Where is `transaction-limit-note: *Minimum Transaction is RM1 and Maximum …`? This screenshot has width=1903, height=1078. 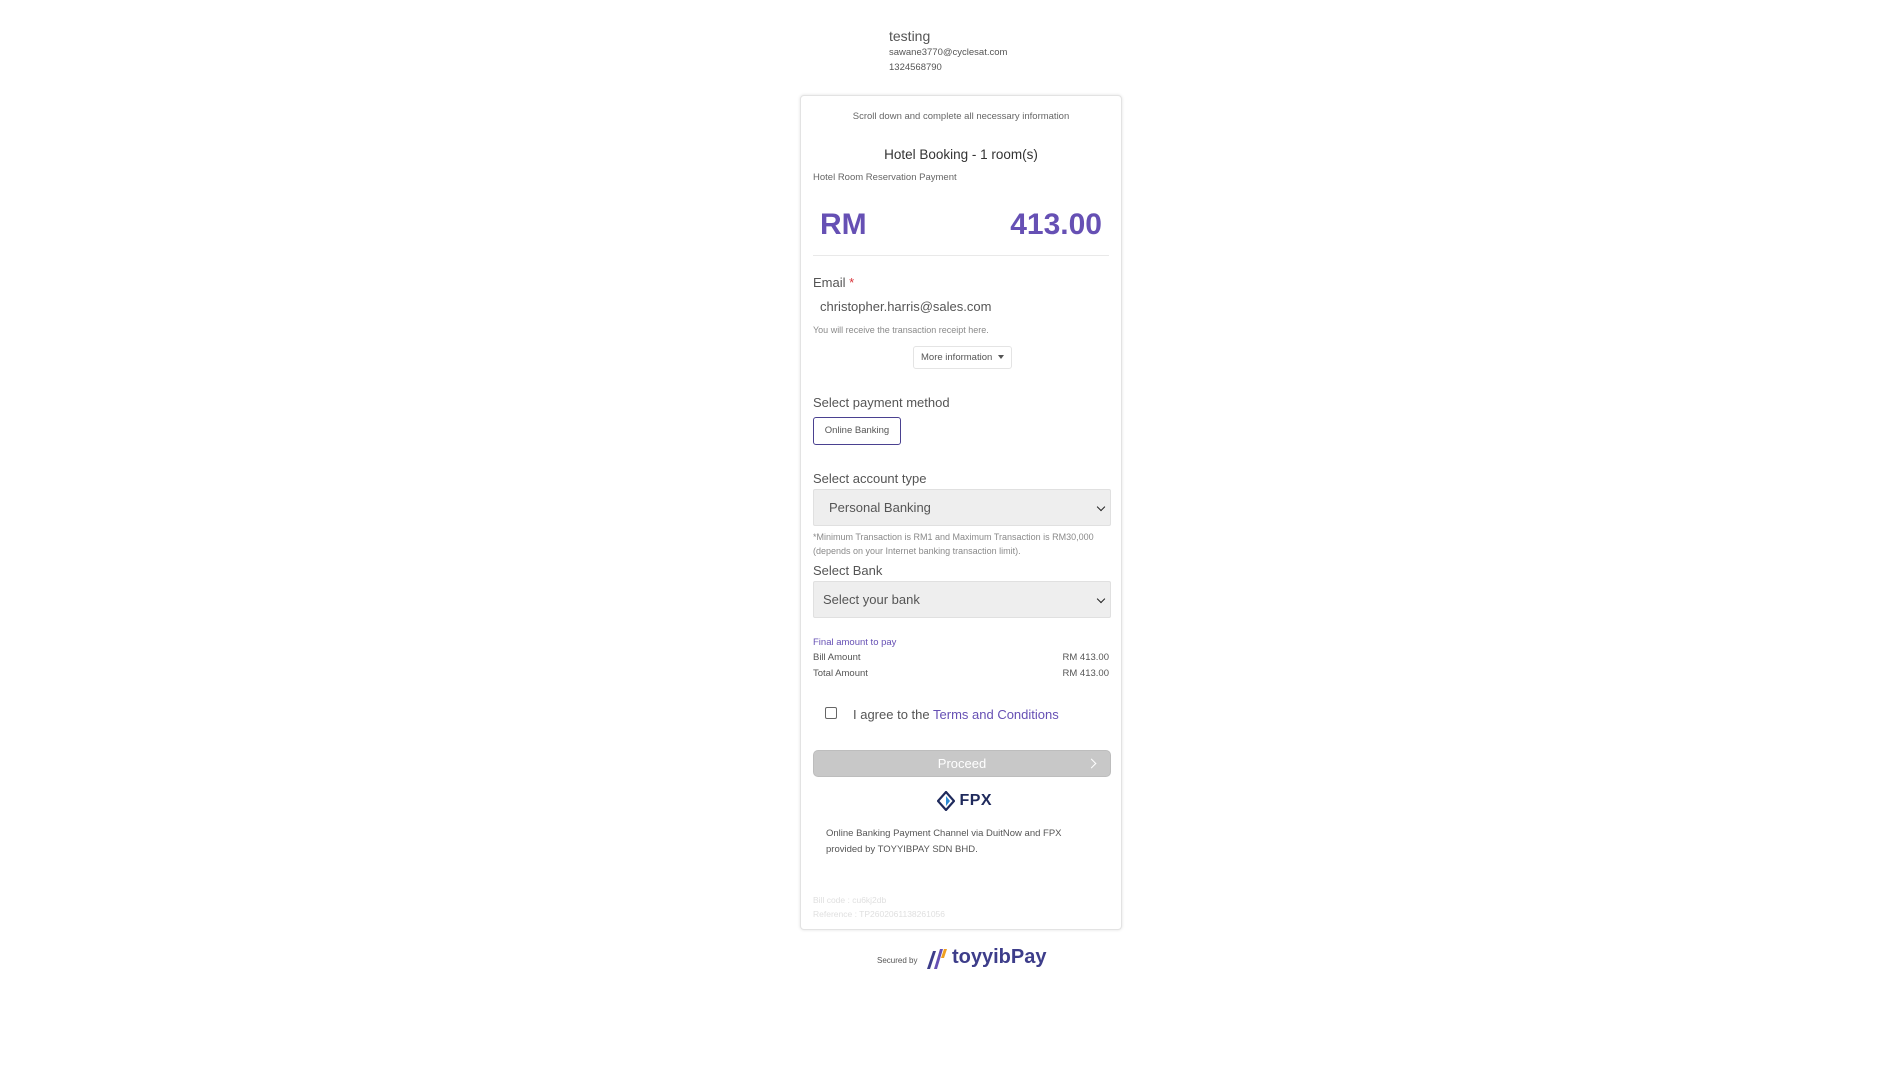
transaction-limit-note: *Minimum Transaction is RM1 and Maximum … is located at coordinates (953, 544).